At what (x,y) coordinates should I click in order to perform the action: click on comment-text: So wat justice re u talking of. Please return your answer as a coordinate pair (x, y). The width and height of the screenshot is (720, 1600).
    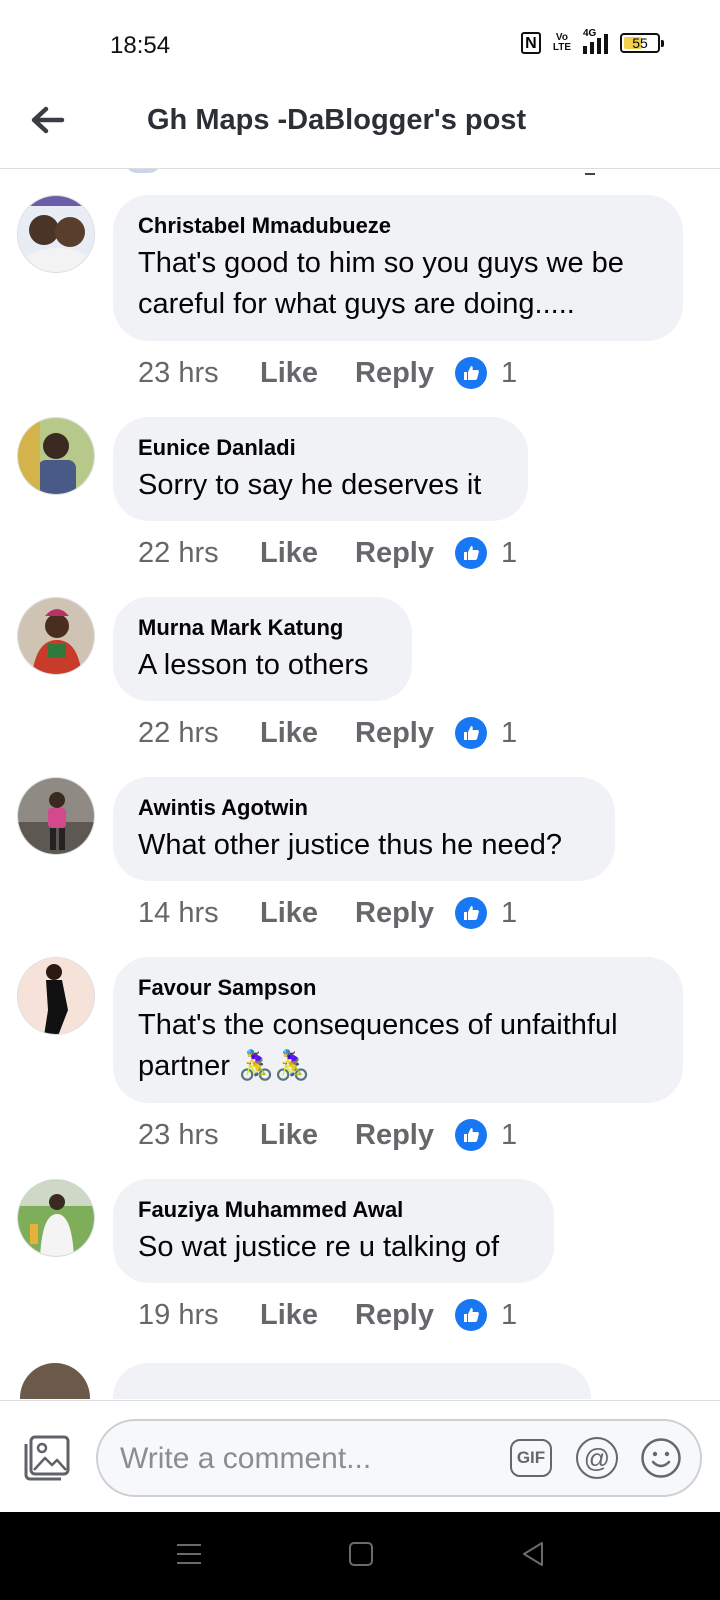
    Looking at the image, I should click on (319, 1247).